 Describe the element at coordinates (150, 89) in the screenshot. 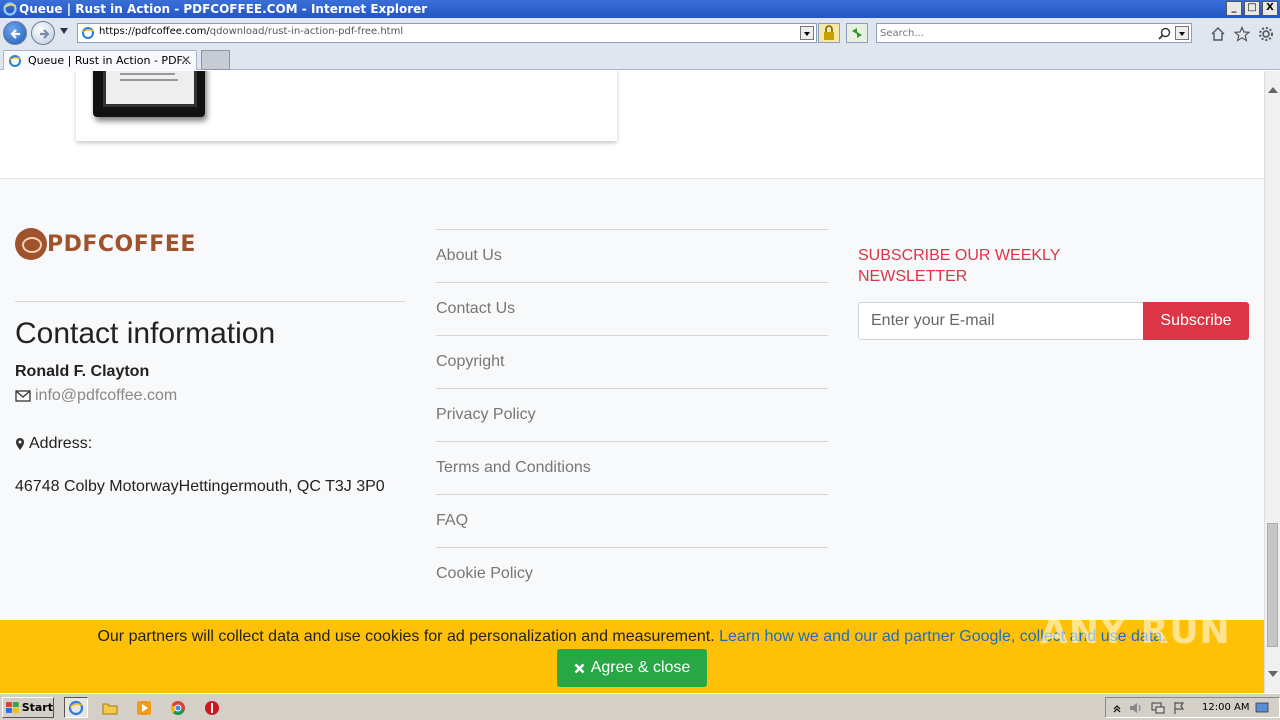

I see `book-page` at that location.